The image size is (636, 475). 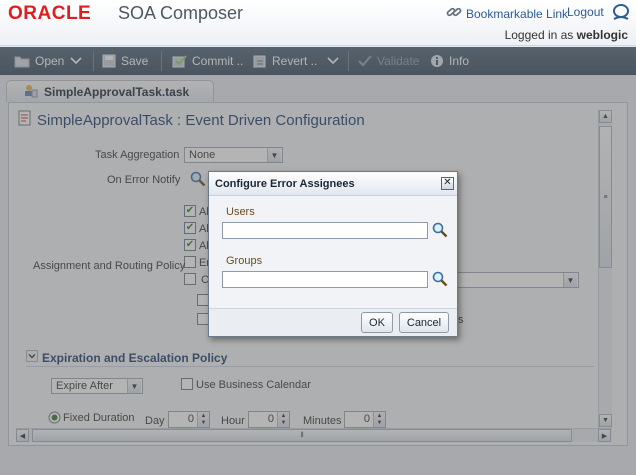 I want to click on users-input, so click(x=325, y=230).